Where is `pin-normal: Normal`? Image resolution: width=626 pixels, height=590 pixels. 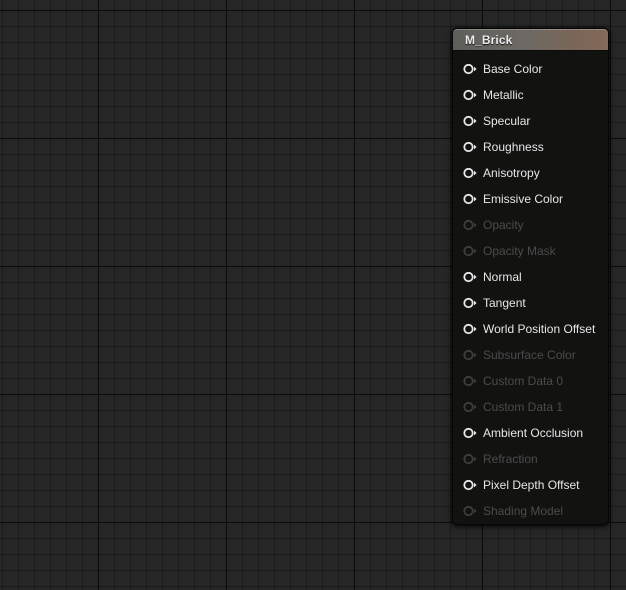
pin-normal: Normal is located at coordinates (530, 277).